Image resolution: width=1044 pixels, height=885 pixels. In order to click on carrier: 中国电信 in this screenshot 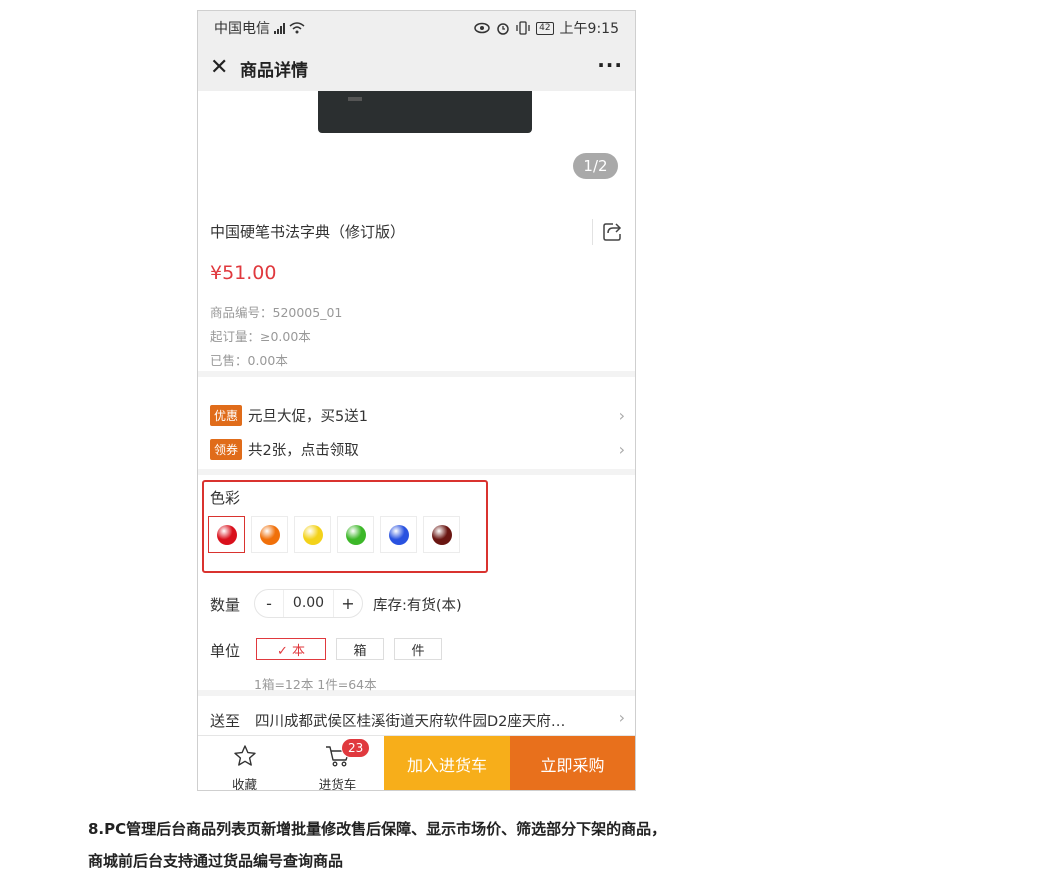, I will do `click(259, 28)`.